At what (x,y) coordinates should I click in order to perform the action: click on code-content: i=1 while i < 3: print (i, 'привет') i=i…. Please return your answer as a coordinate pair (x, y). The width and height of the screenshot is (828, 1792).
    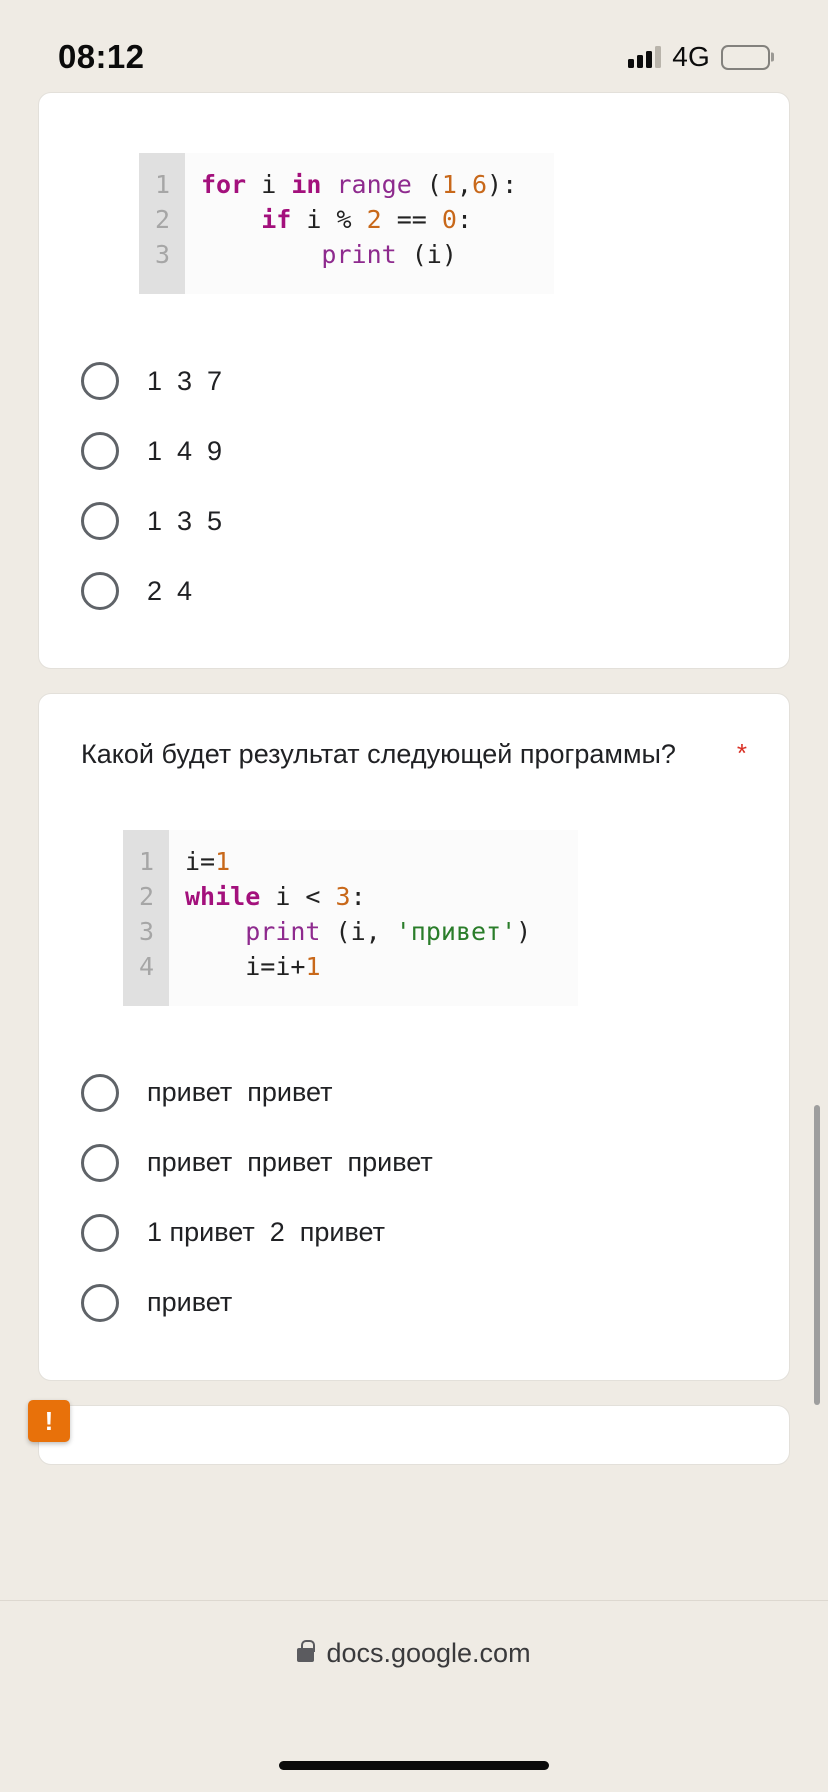
    Looking at the image, I should click on (358, 913).